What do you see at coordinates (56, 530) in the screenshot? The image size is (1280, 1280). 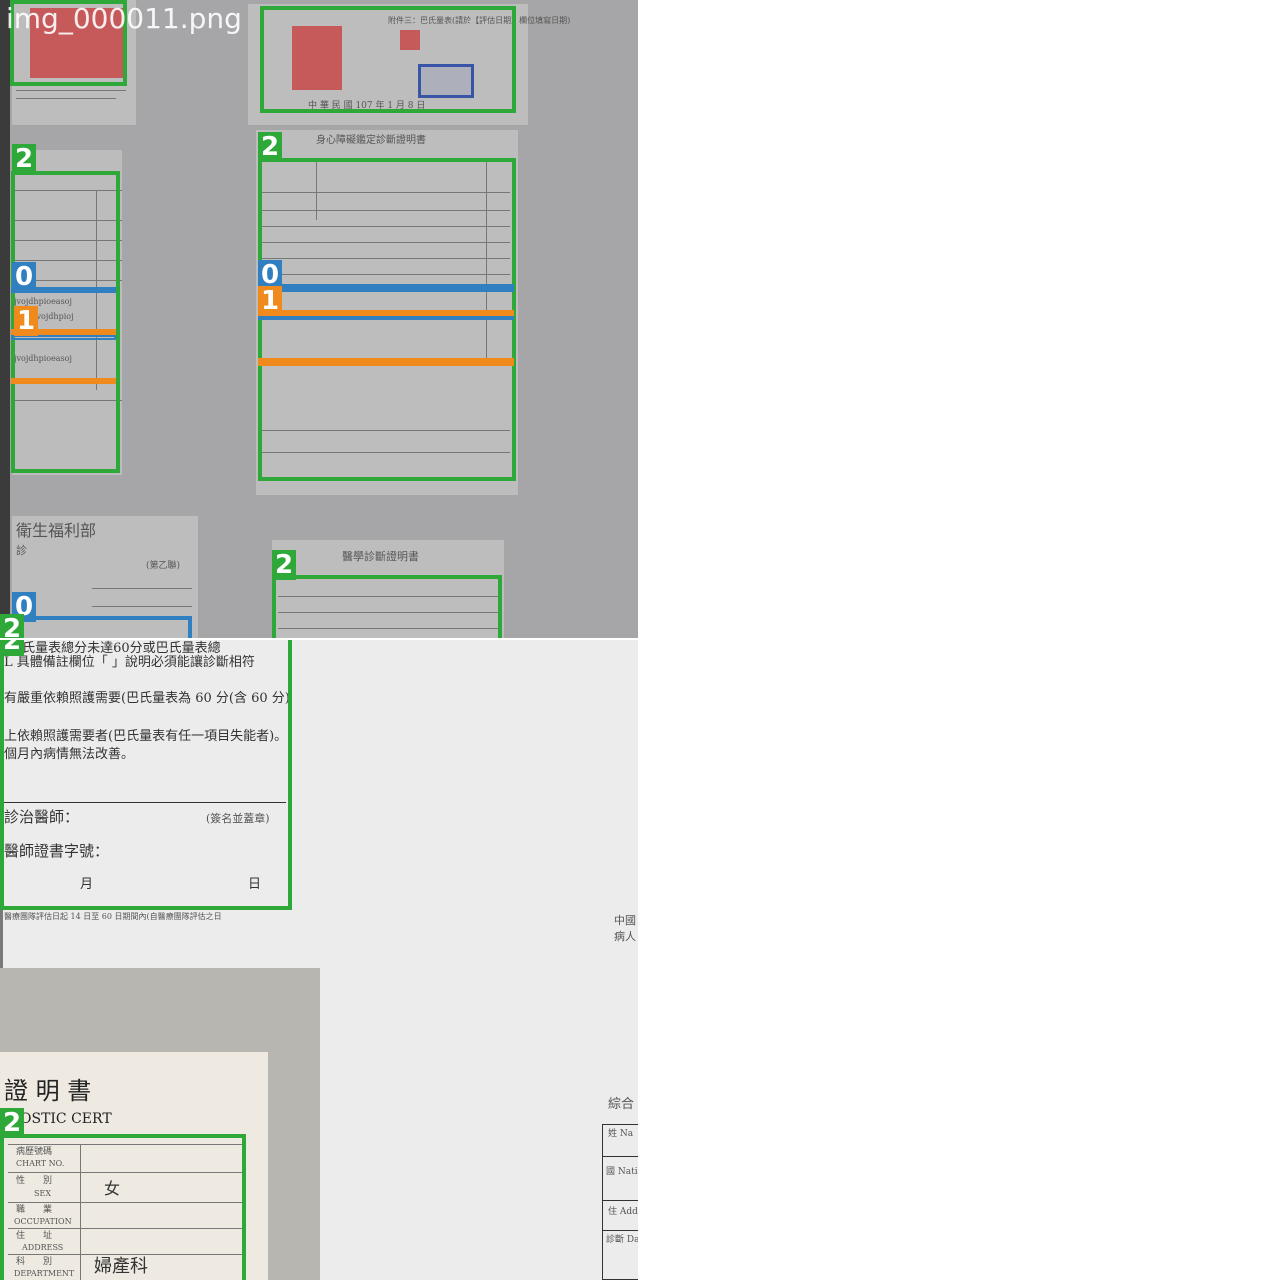 I see `bottom-left-title: 衛生福利部` at bounding box center [56, 530].